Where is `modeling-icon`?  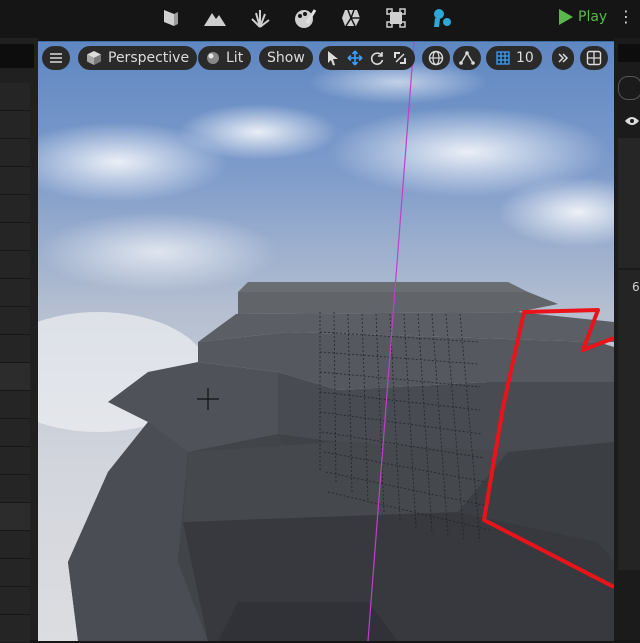 modeling-icon is located at coordinates (396, 18).